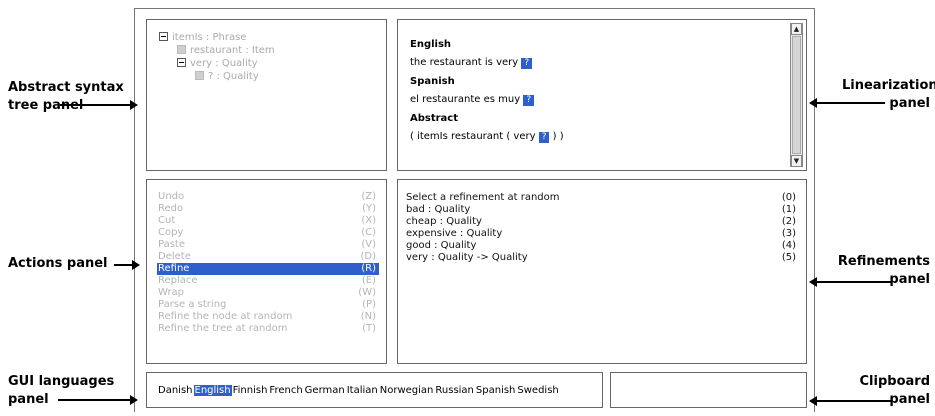 This screenshot has height=416, width=935. Describe the element at coordinates (496, 390) in the screenshot. I see `language-spanish: Spanish` at that location.